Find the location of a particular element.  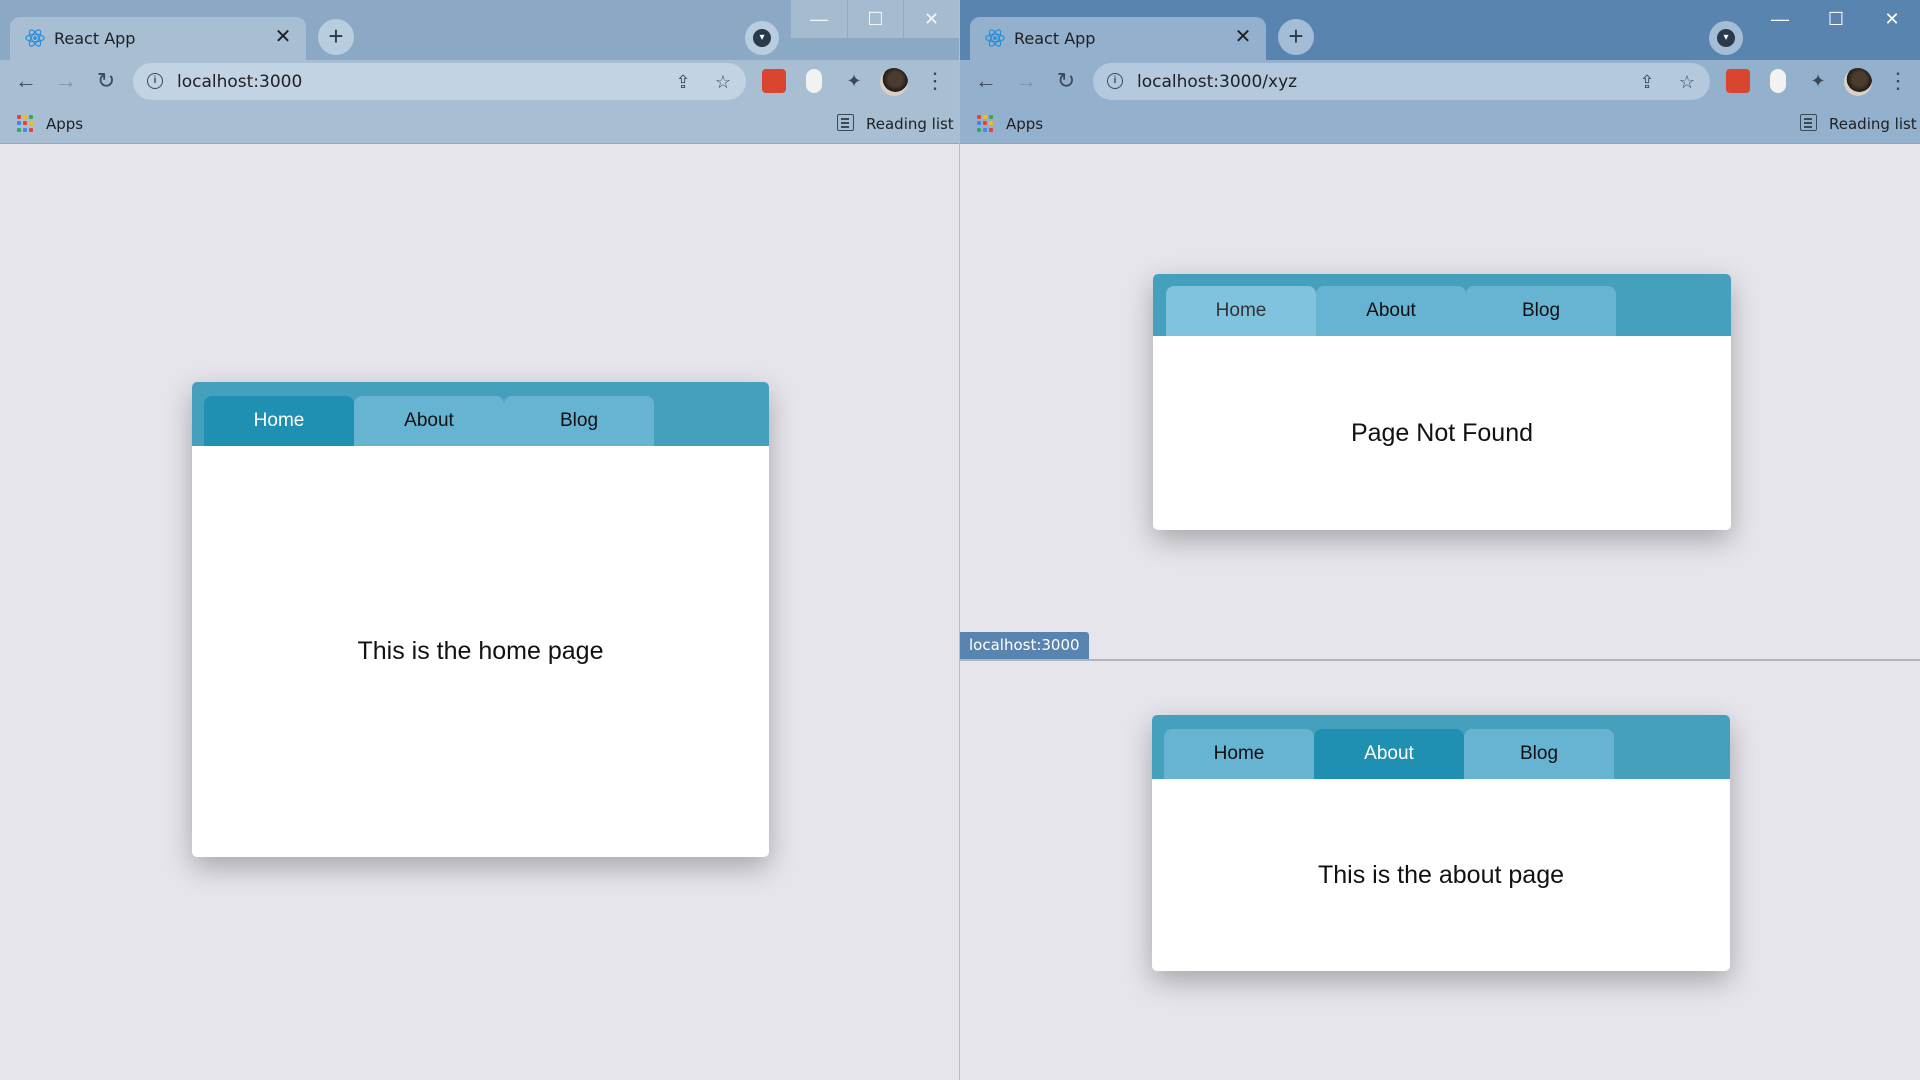

page-content-text: Page Not Found is located at coordinates (1442, 432).